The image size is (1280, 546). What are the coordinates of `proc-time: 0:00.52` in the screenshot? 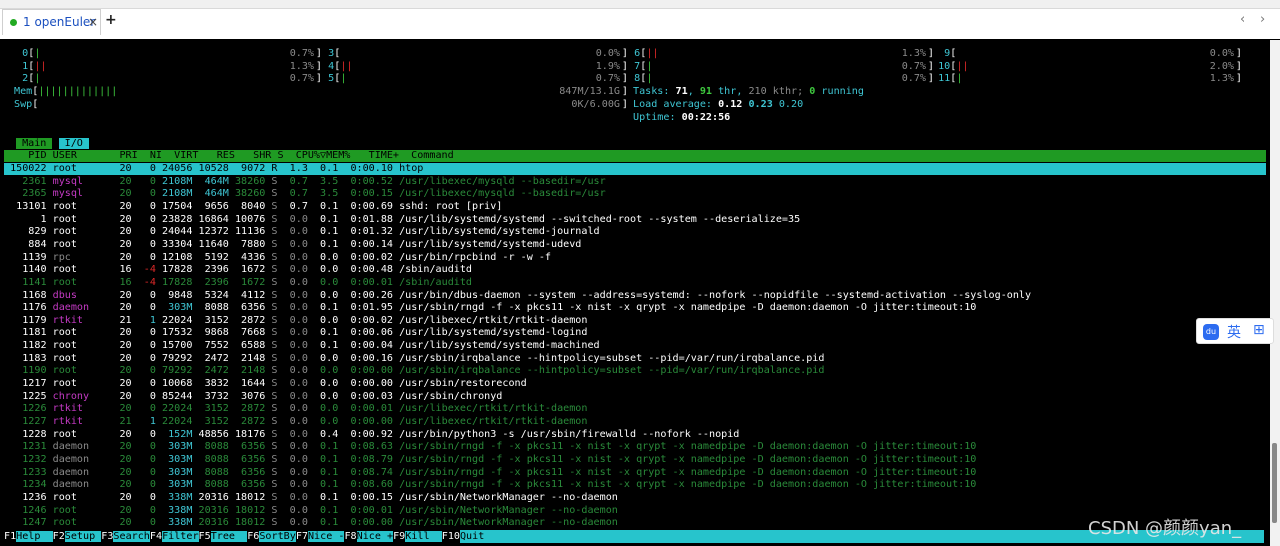 It's located at (365, 181).